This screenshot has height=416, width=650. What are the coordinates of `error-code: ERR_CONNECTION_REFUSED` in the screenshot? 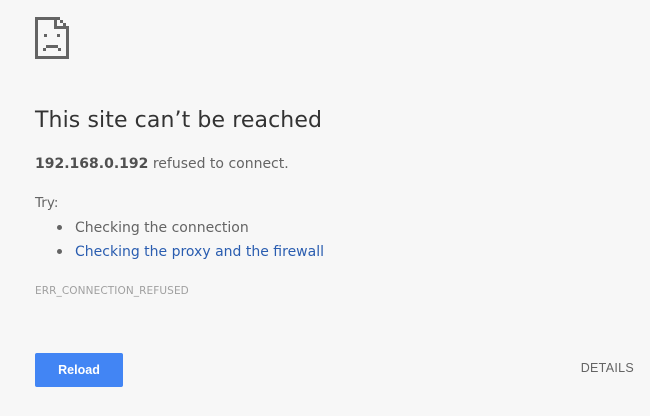 It's located at (112, 291).